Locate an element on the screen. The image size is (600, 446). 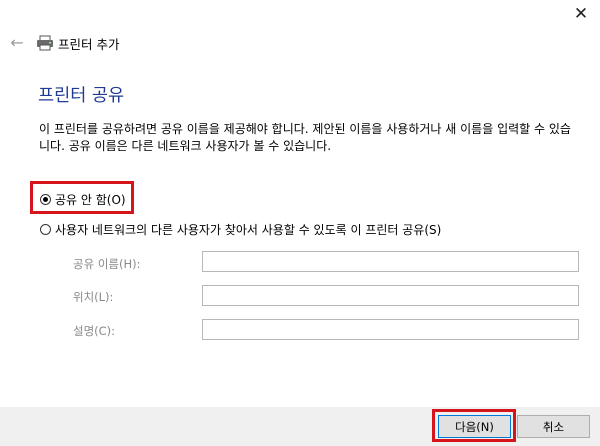
close-icon: ✕ is located at coordinates (581, 14).